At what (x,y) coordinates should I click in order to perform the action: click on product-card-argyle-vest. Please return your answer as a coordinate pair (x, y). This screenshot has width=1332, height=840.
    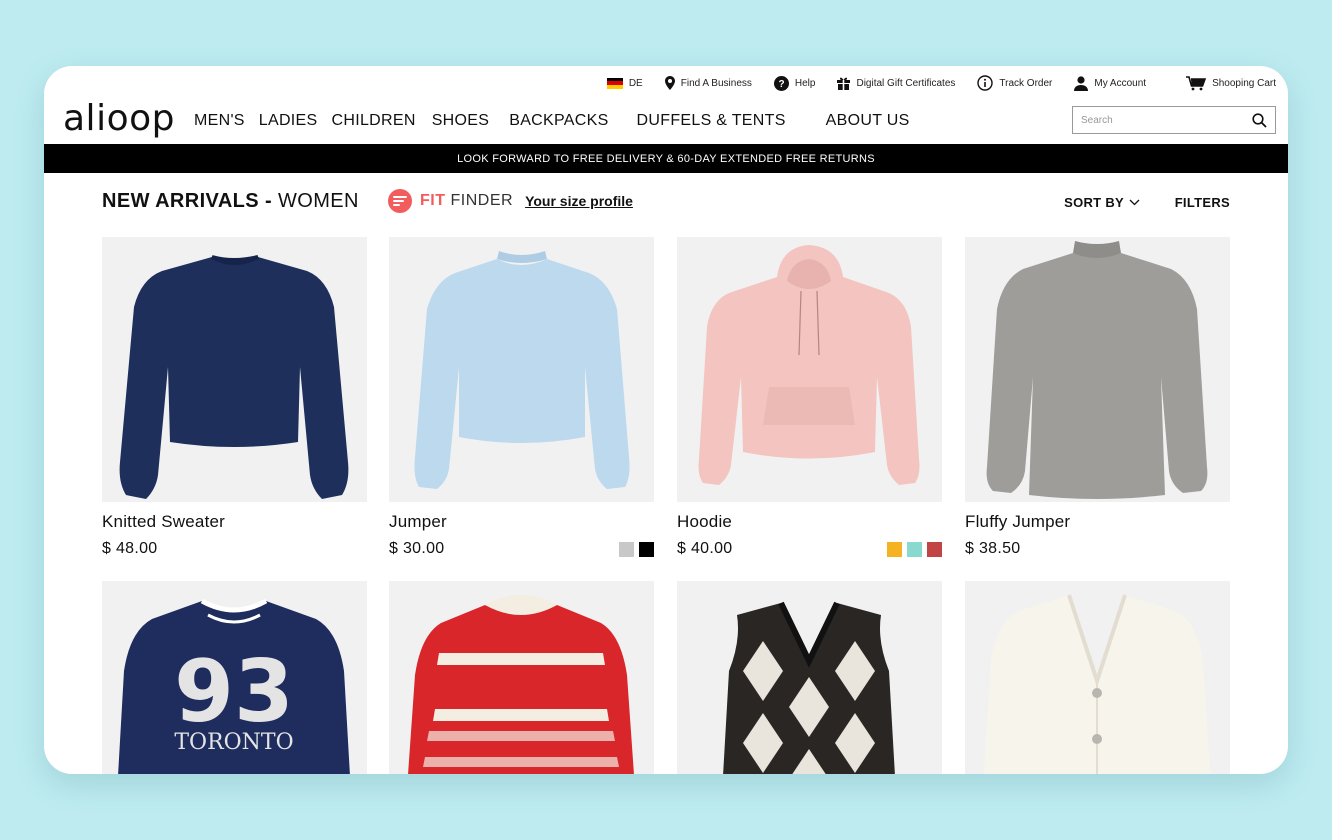
    Looking at the image, I should click on (809, 677).